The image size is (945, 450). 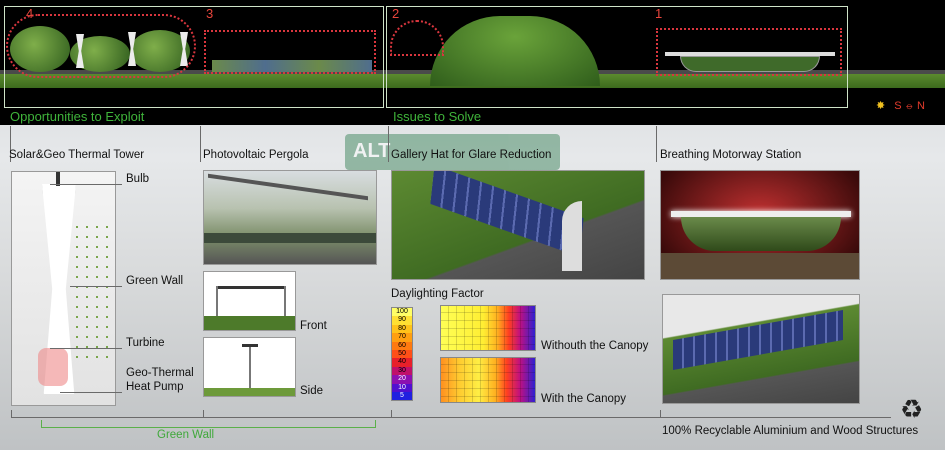 I want to click on gallery-support, so click(x=572, y=236).